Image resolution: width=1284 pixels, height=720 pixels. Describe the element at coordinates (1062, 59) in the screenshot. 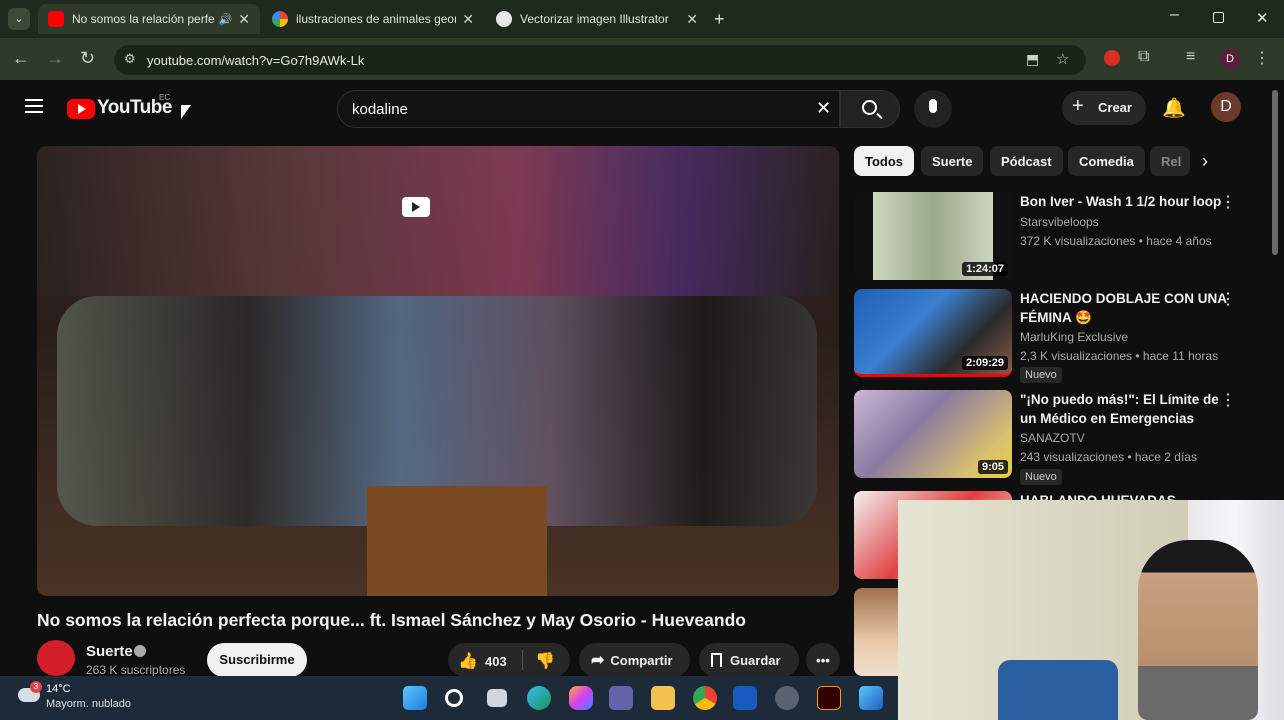

I see `bookmark-star-icon: ☆` at that location.